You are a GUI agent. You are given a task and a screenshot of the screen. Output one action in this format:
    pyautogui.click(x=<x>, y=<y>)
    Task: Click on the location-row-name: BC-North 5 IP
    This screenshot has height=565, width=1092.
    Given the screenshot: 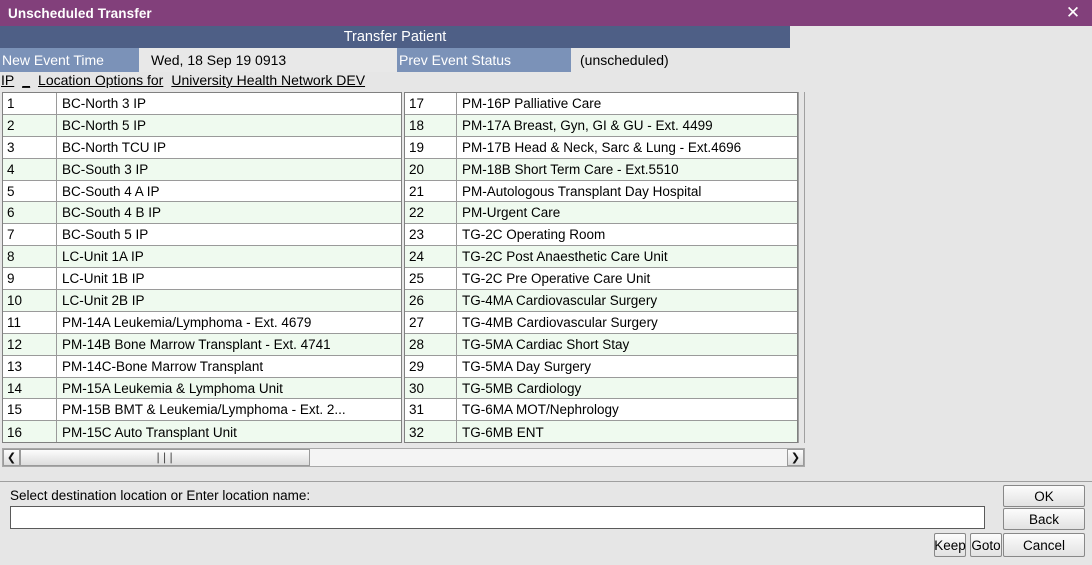 What is the action you would take?
    pyautogui.click(x=104, y=125)
    